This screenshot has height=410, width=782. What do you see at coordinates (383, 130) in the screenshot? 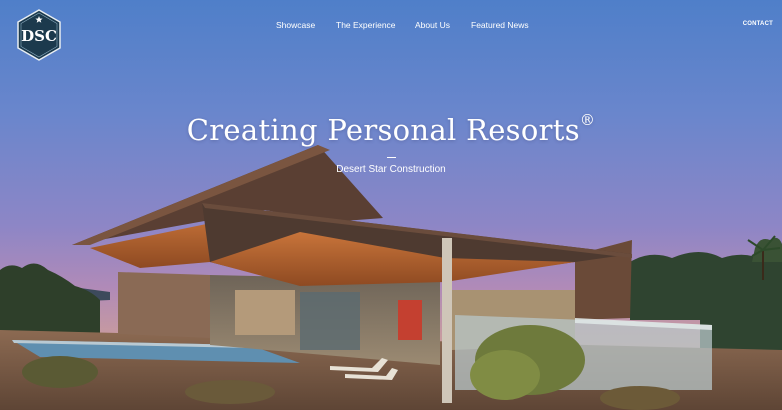
I see `hero-title-text: Creating Personal Resorts` at bounding box center [383, 130].